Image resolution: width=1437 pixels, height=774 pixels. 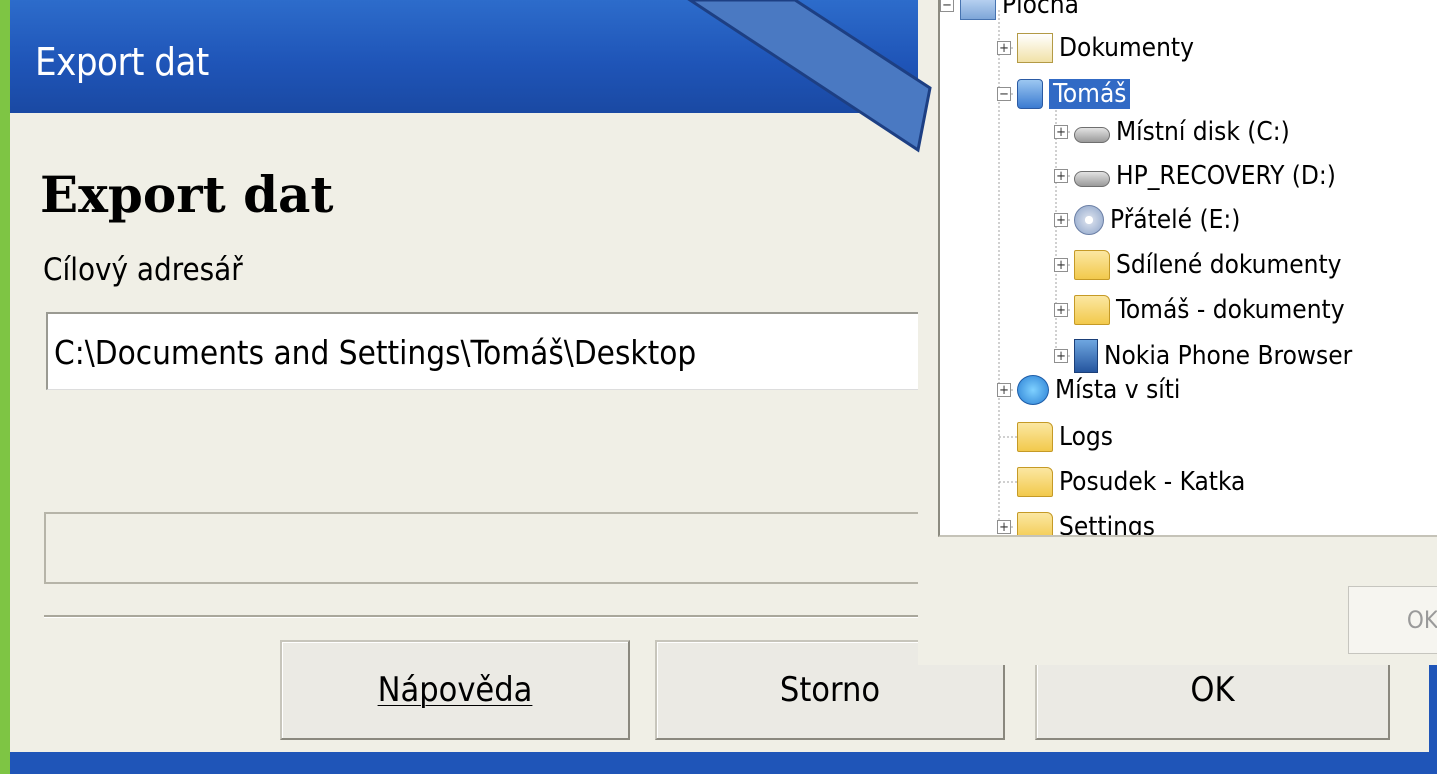 What do you see at coordinates (1035, 48) in the screenshot?
I see `documents-folder-icon` at bounding box center [1035, 48].